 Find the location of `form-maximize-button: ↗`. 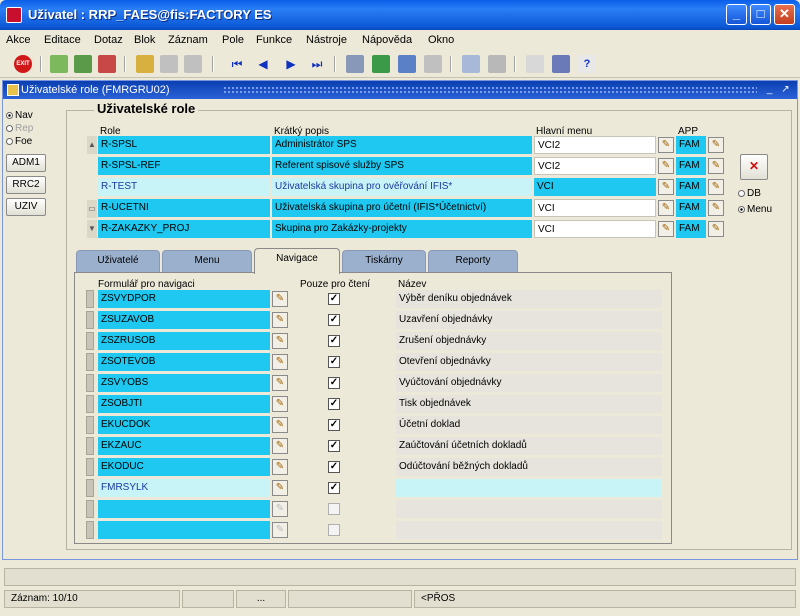

form-maximize-button: ↗ is located at coordinates (785, 89).